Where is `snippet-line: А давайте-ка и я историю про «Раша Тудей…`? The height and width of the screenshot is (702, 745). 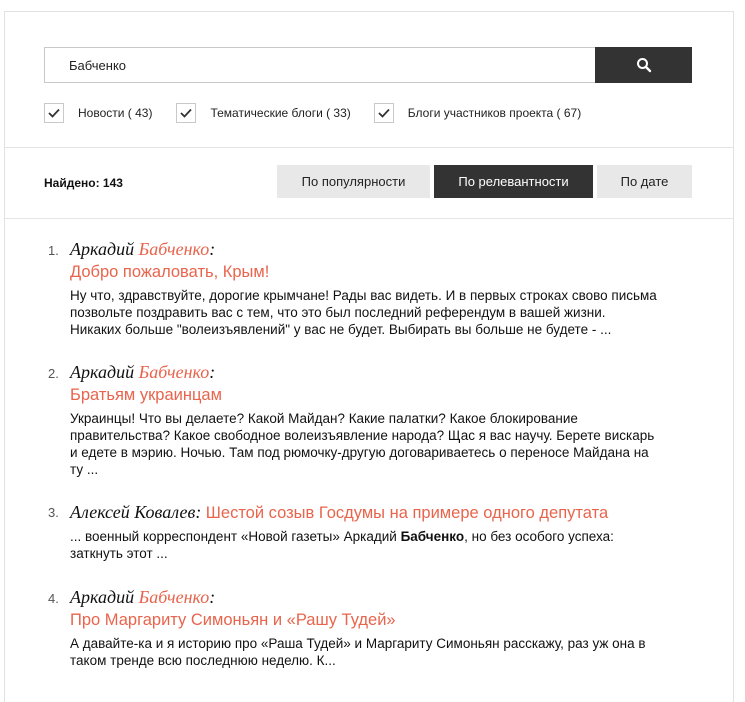
snippet-line: А давайте-ка и я историю про «Раша Тудей… is located at coordinates (358, 643).